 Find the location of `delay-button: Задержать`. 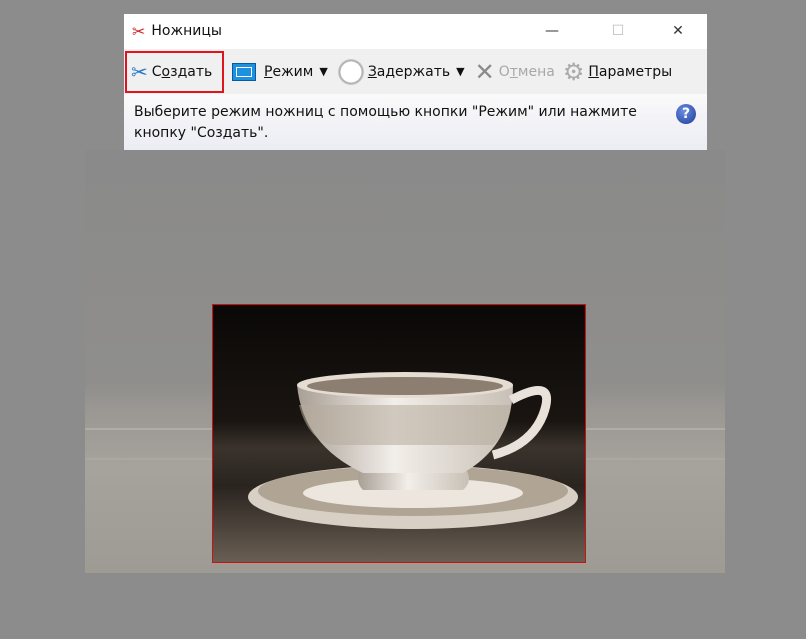

delay-button: Задержать is located at coordinates (394, 72).